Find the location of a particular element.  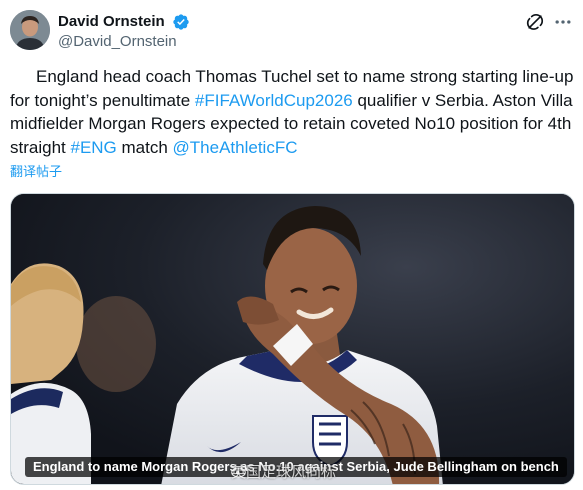

watermark: 英国足球风向标 is located at coordinates (283, 473).